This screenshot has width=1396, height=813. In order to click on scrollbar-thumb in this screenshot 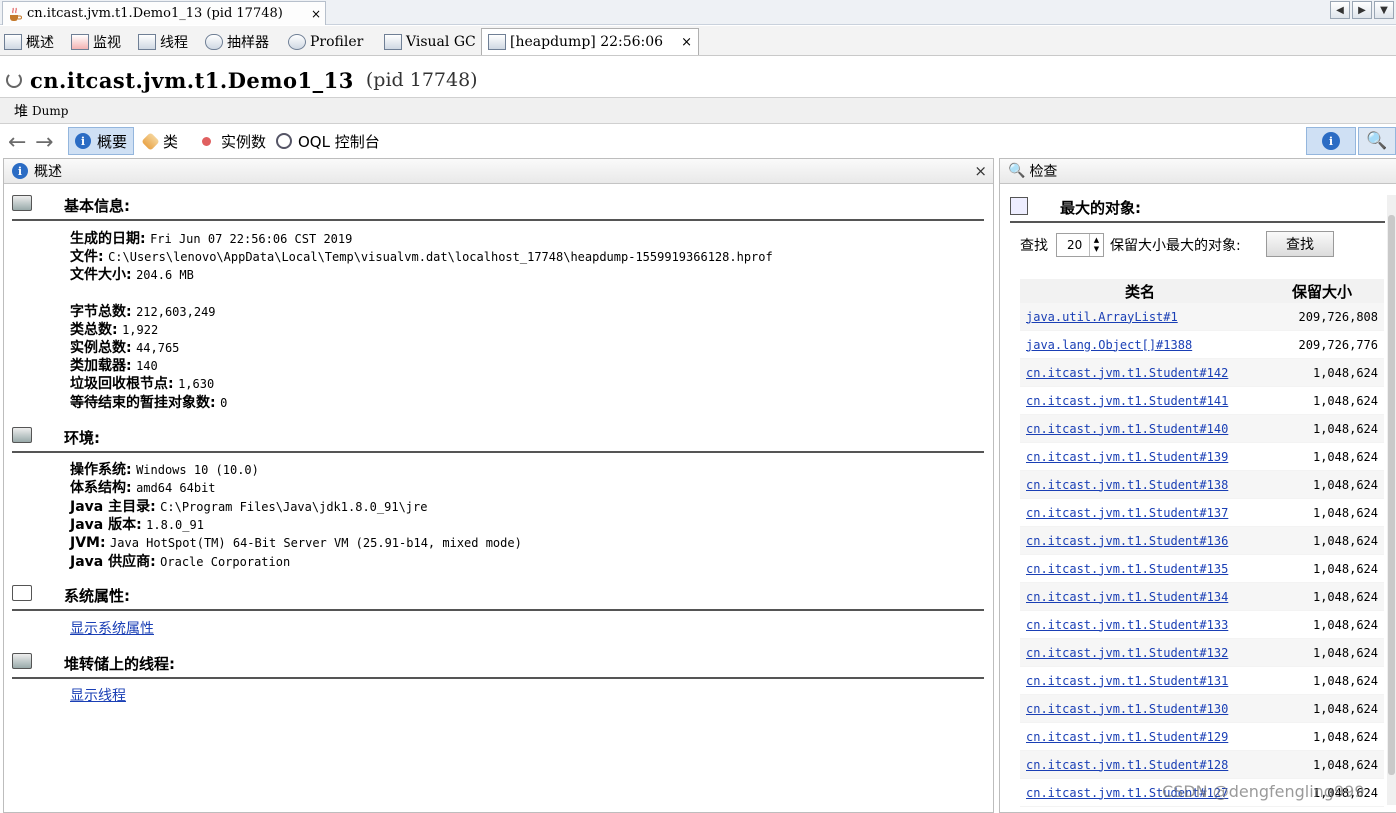, I will do `click(1391, 495)`.